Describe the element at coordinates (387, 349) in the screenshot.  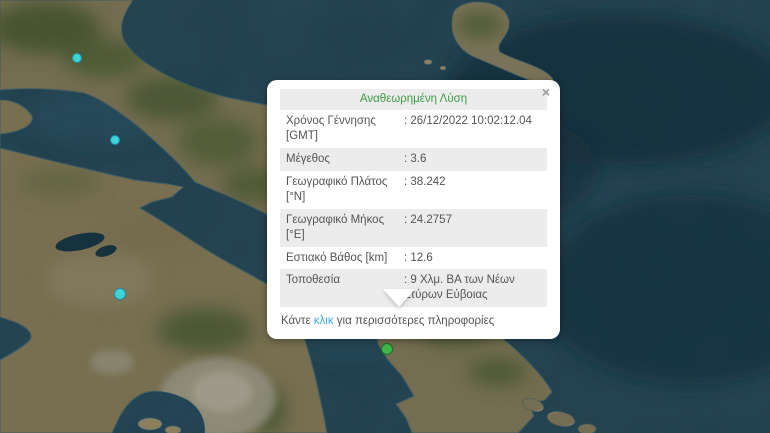
I see `reviewed-earthquake-marker` at that location.